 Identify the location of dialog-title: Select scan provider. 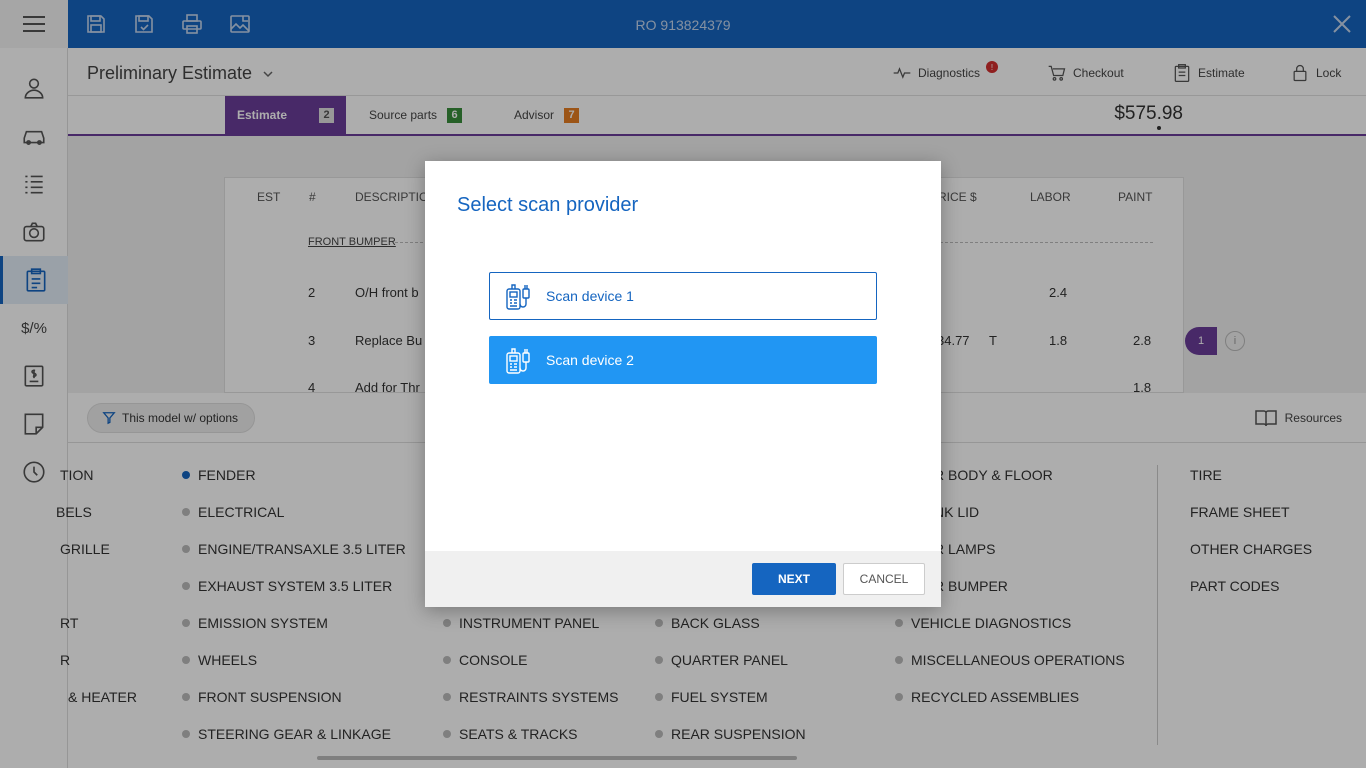
(548, 205).